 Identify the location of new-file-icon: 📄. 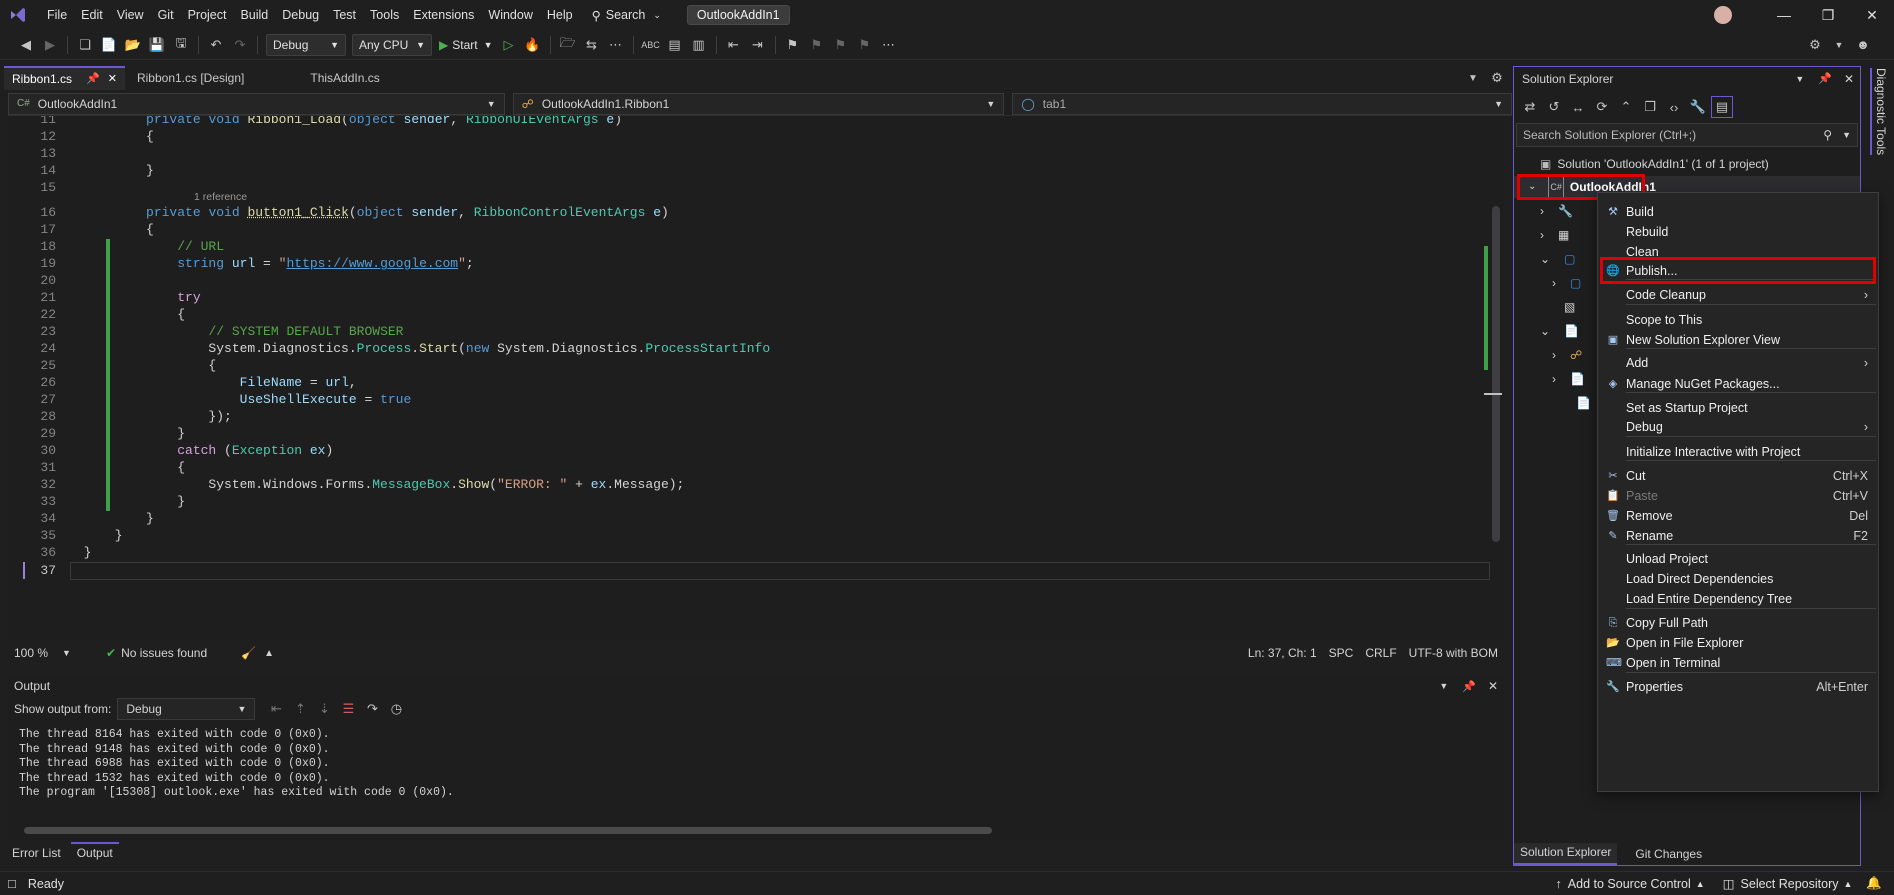
(109, 45).